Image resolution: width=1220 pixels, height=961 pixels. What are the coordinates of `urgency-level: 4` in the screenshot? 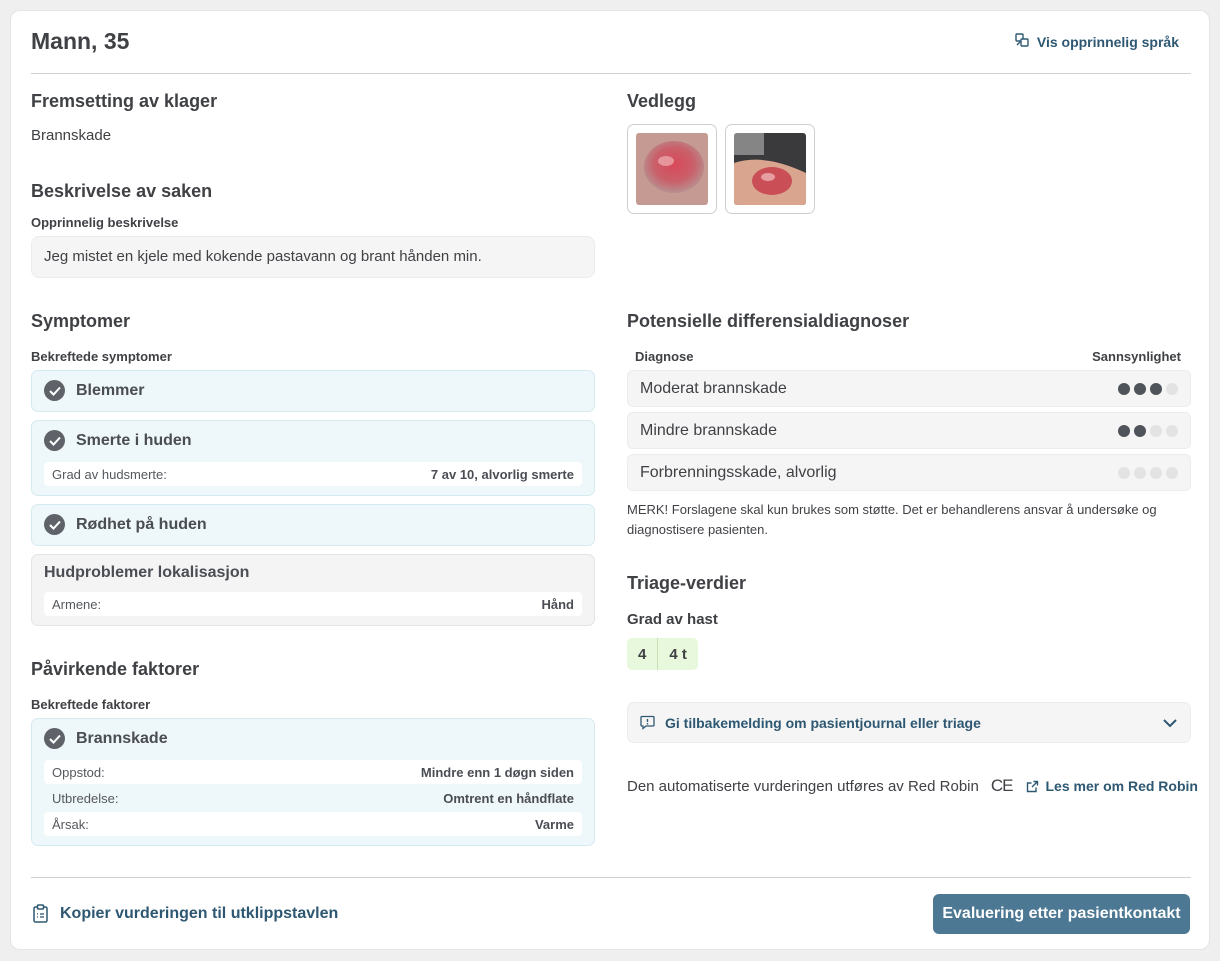 It's located at (642, 654).